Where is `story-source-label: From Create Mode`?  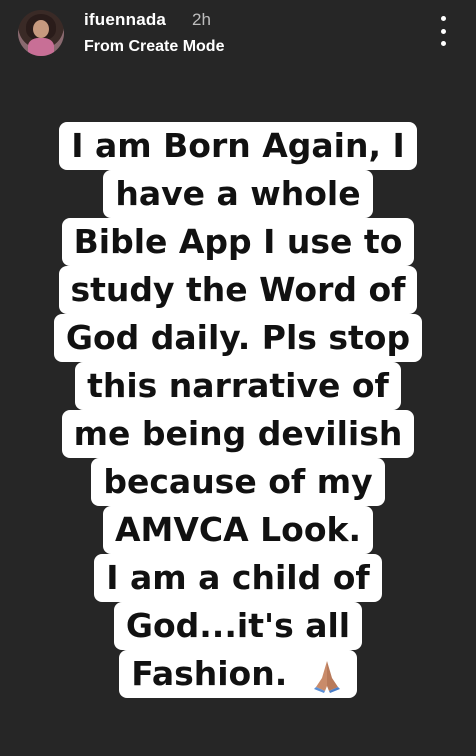
story-source-label: From Create Mode is located at coordinates (154, 46).